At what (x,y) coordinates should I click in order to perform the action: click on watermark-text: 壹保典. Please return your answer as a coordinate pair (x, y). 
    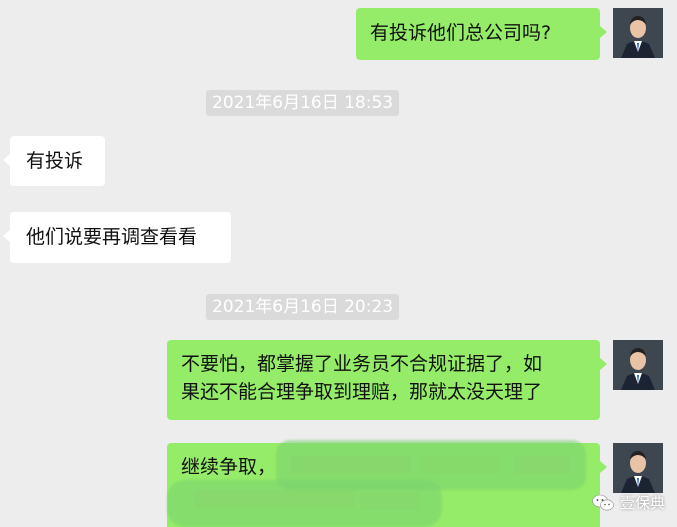
    Looking at the image, I should click on (642, 503).